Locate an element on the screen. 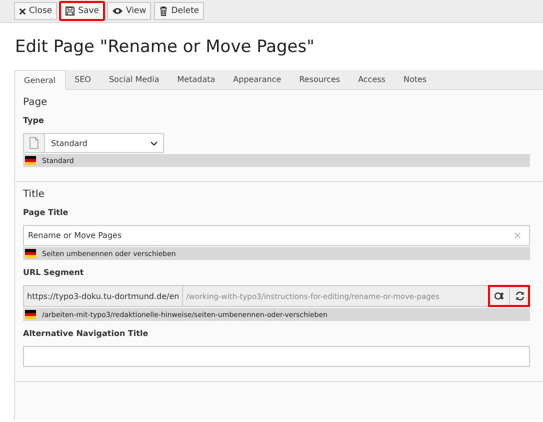 This screenshot has height=422, width=543. tab: General is located at coordinates (40, 80).